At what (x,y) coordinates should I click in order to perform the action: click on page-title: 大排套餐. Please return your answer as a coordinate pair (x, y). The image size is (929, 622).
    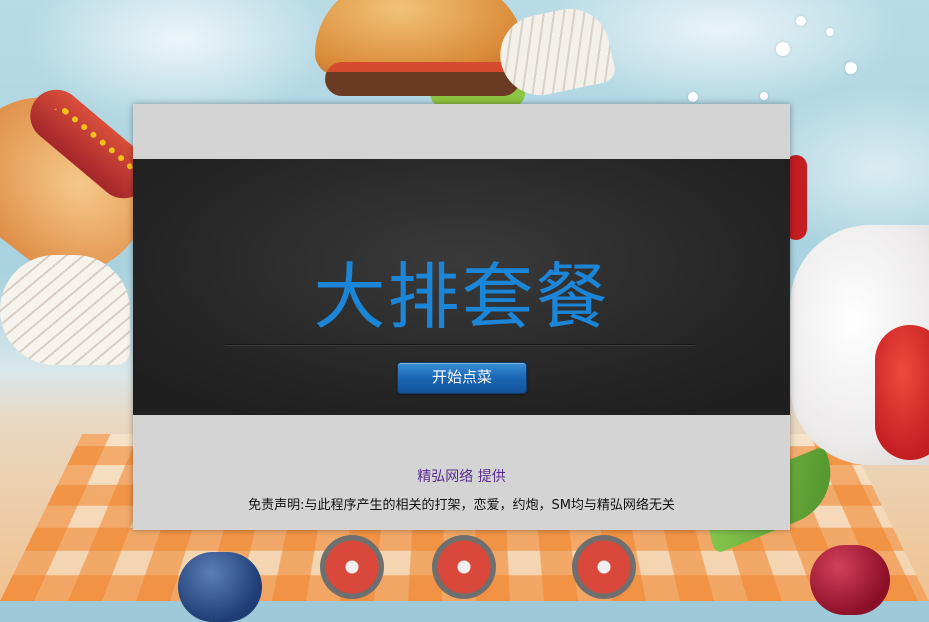
    Looking at the image, I should click on (461, 297).